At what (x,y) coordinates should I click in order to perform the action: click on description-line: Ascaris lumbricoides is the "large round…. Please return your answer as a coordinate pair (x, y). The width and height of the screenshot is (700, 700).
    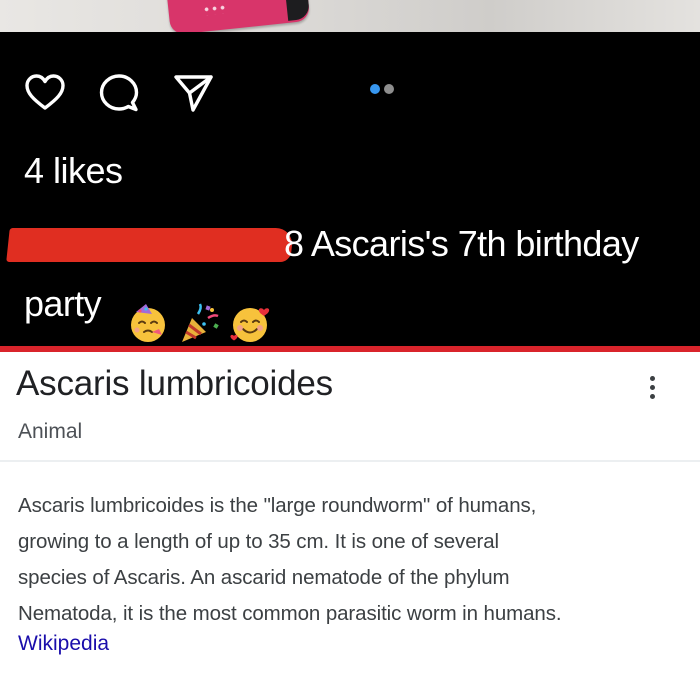
    Looking at the image, I should click on (277, 505).